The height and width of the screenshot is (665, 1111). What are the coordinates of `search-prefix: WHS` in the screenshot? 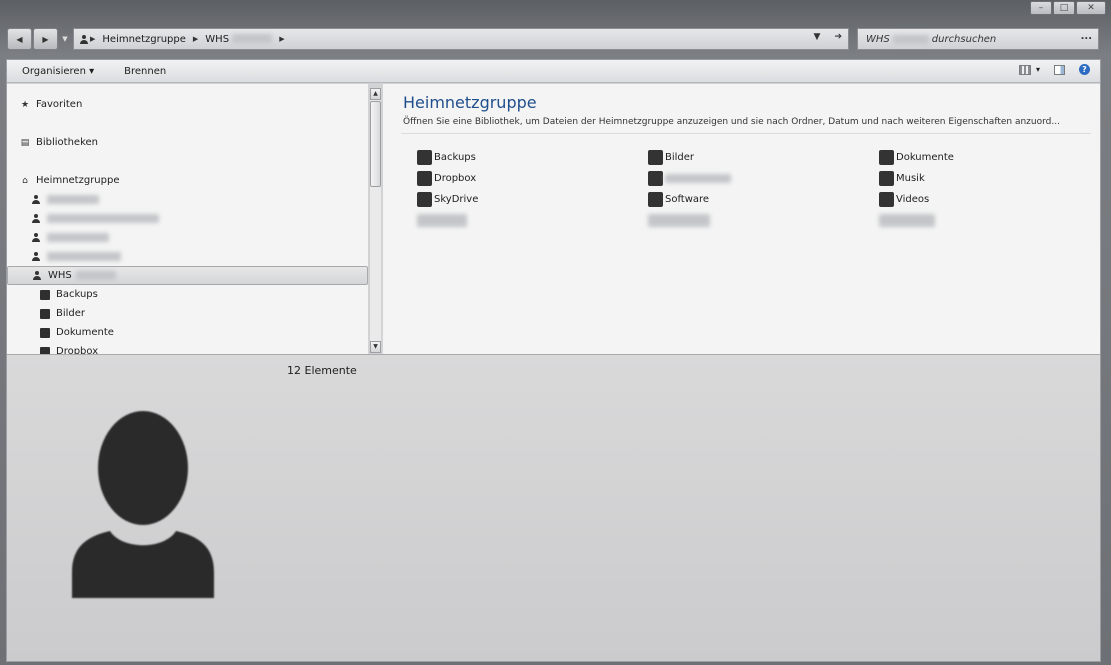 It's located at (878, 39).